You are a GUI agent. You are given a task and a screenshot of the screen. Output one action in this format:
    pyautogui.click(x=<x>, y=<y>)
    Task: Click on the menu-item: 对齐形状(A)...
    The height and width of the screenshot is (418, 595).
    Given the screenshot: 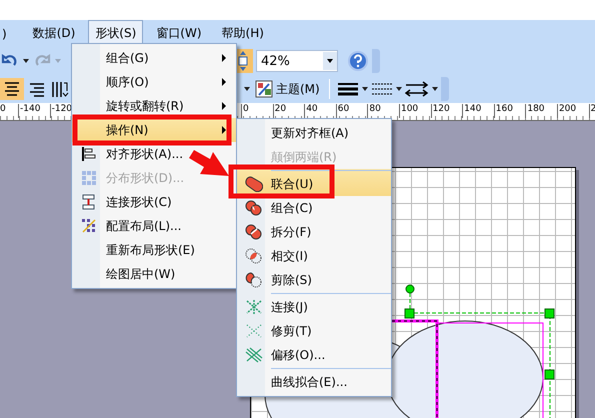 What is the action you would take?
    pyautogui.click(x=154, y=154)
    